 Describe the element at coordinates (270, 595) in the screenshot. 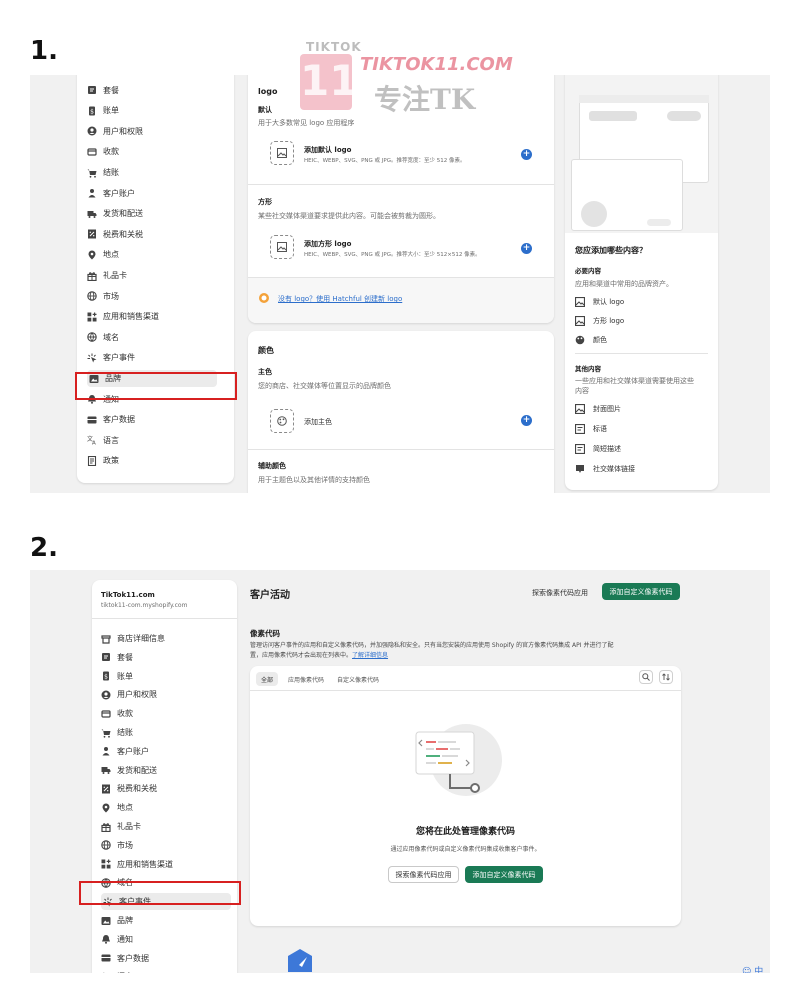

I see `page-title: 客户活动` at that location.